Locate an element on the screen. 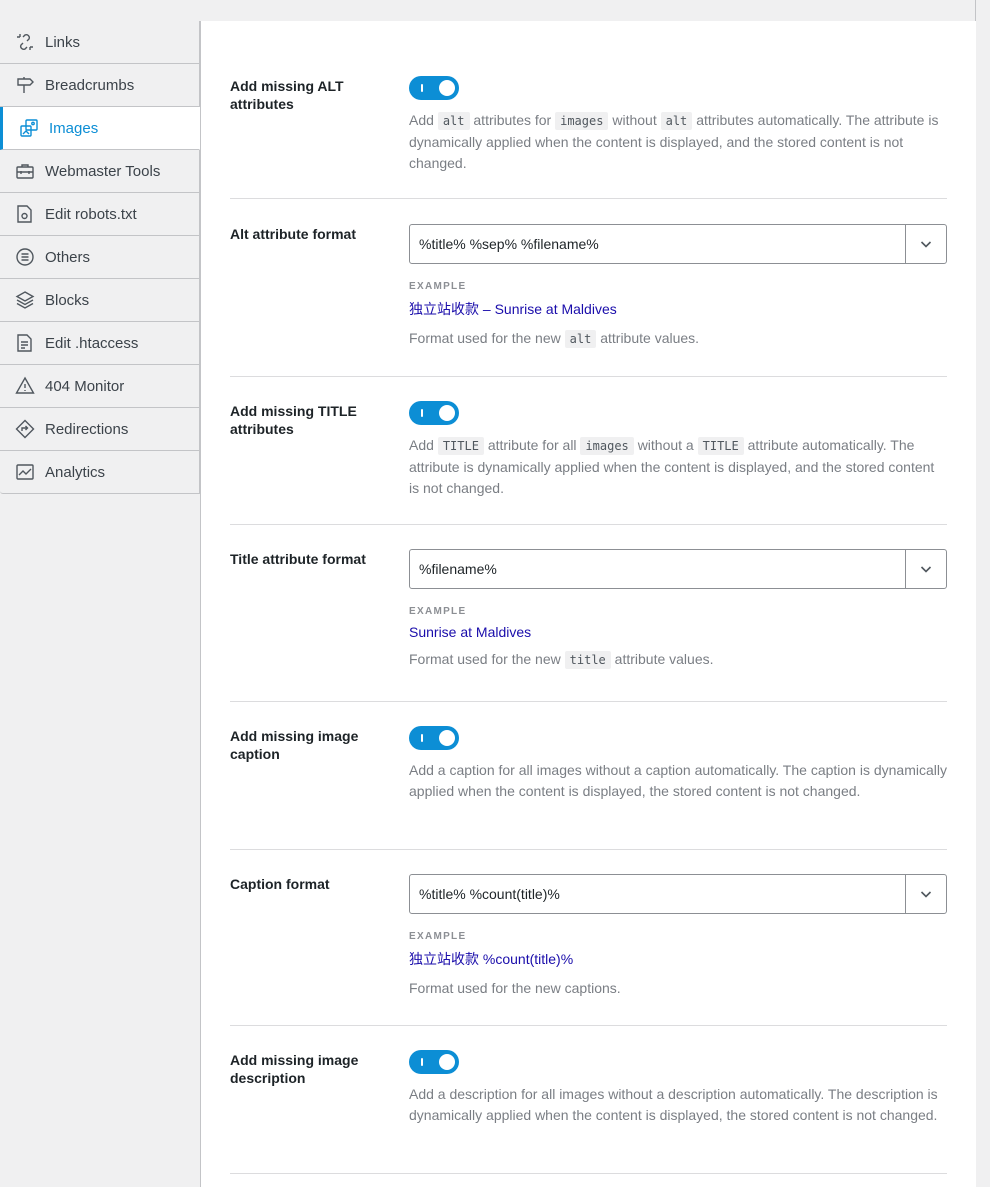 The width and height of the screenshot is (990, 1187). add-missing-title-toggle is located at coordinates (434, 413).